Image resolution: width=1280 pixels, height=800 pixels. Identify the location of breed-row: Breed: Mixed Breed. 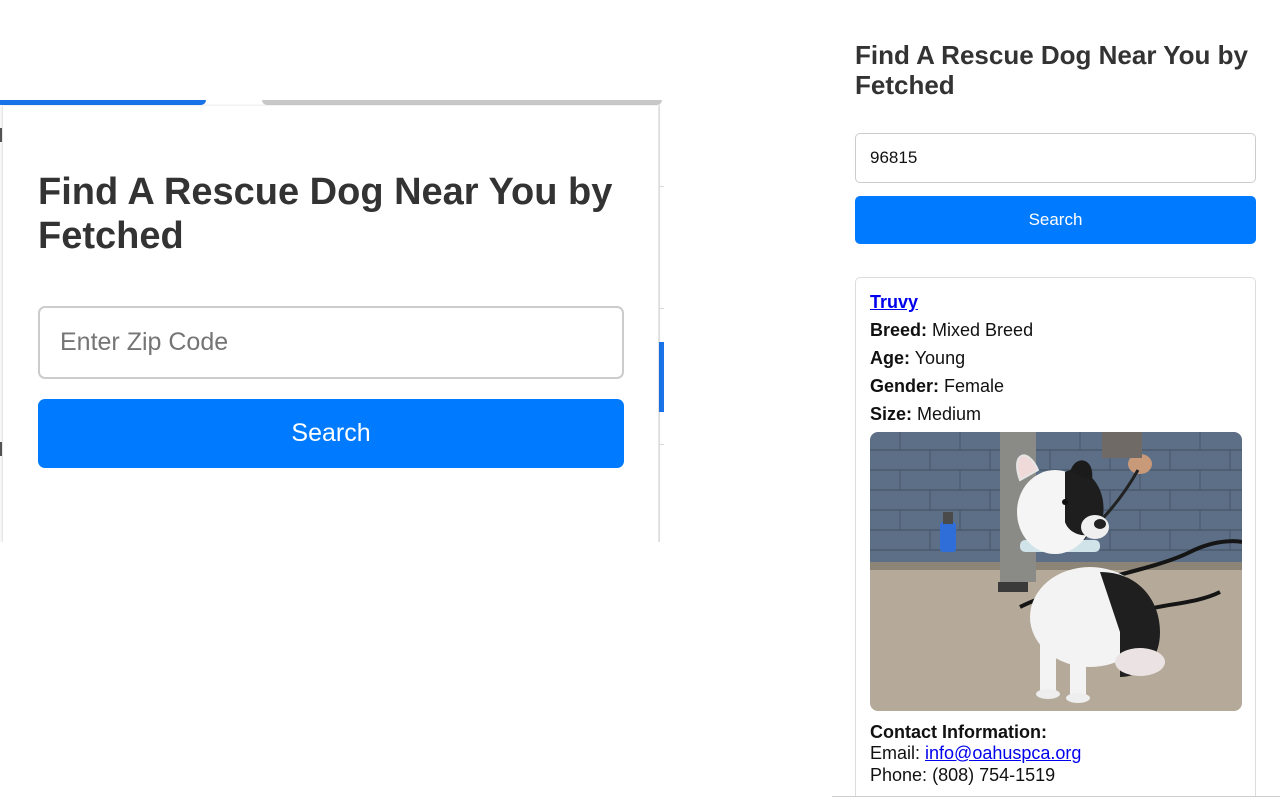
(951, 330).